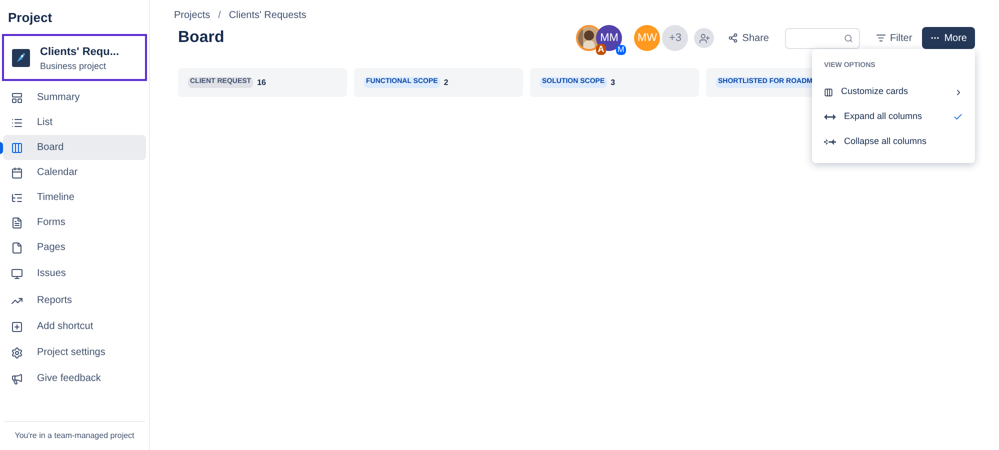 Image resolution: width=999 pixels, height=450 pixels. What do you see at coordinates (17, 352) in the screenshot?
I see `settings-icon` at bounding box center [17, 352].